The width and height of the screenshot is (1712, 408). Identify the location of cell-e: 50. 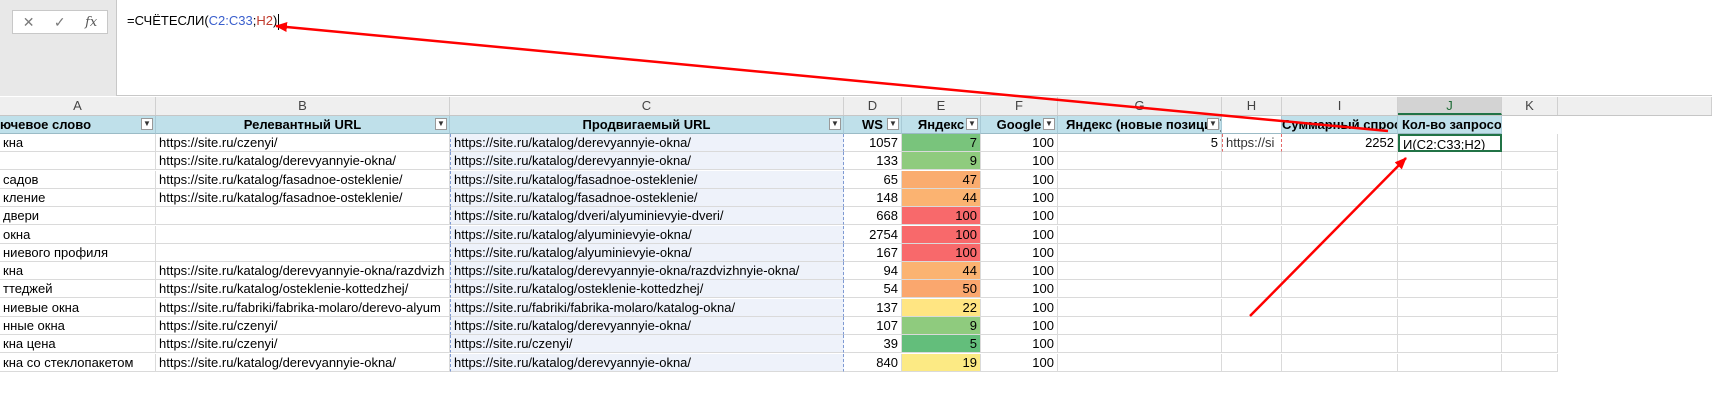
(941, 289).